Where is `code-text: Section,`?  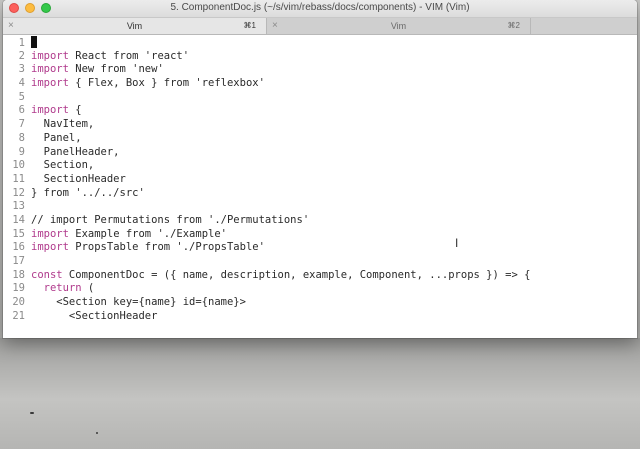
code-text: Section, is located at coordinates (63, 165).